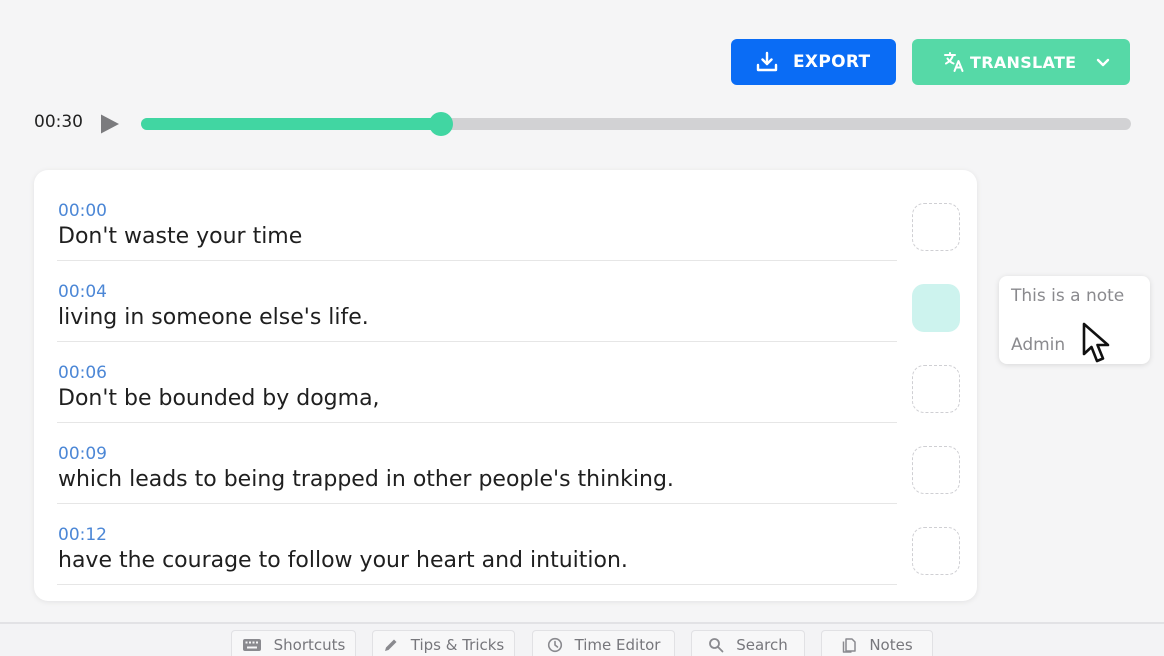 This screenshot has width=1164, height=656. Describe the element at coordinates (477, 382) in the screenshot. I see `transcript-segment: 00:06 Don't be bounded by dogma,` at that location.